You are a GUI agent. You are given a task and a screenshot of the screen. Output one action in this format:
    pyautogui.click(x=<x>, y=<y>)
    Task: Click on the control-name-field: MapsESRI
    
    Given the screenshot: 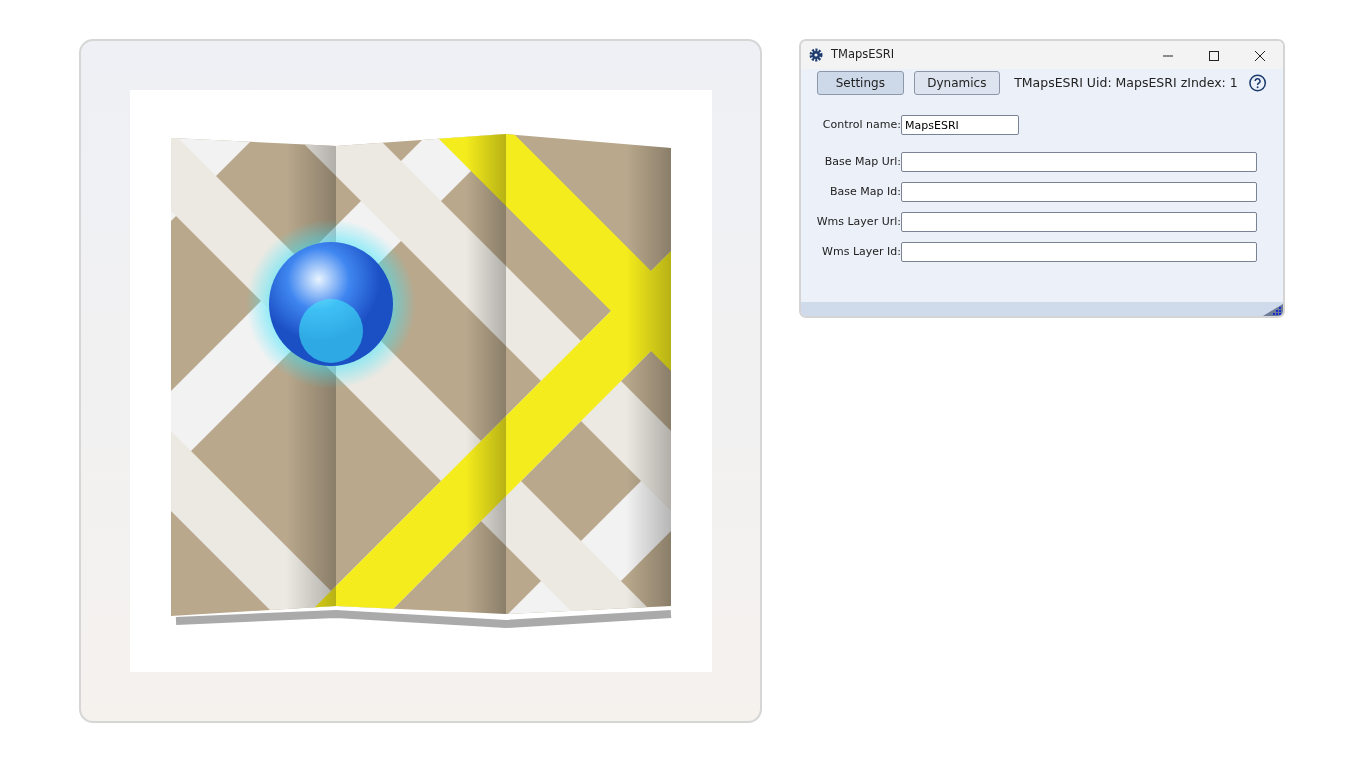 What is the action you would take?
    pyautogui.click(x=960, y=125)
    